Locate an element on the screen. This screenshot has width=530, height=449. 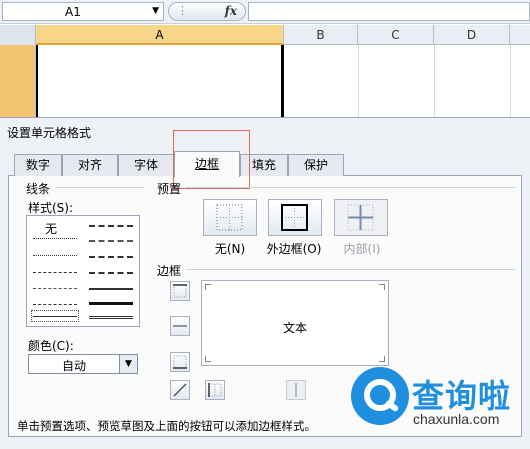
line-style-medium-dashed is located at coordinates (111, 273).